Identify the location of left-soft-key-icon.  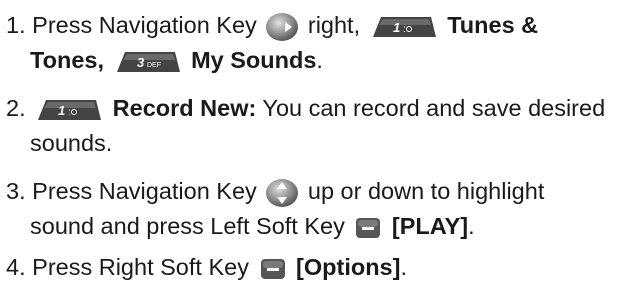
(368, 228).